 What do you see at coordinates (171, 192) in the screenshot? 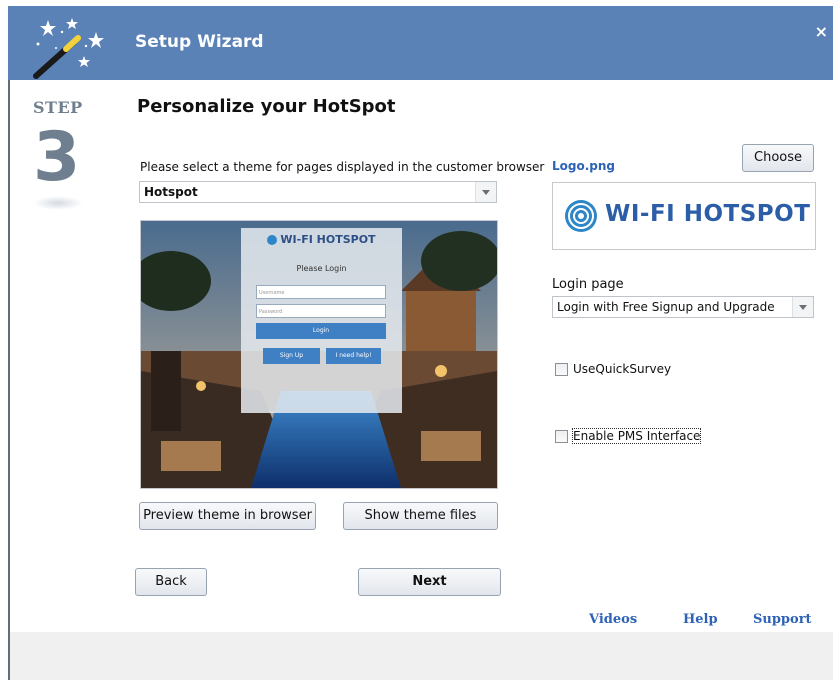
I see `theme-select-value: Hotspot` at bounding box center [171, 192].